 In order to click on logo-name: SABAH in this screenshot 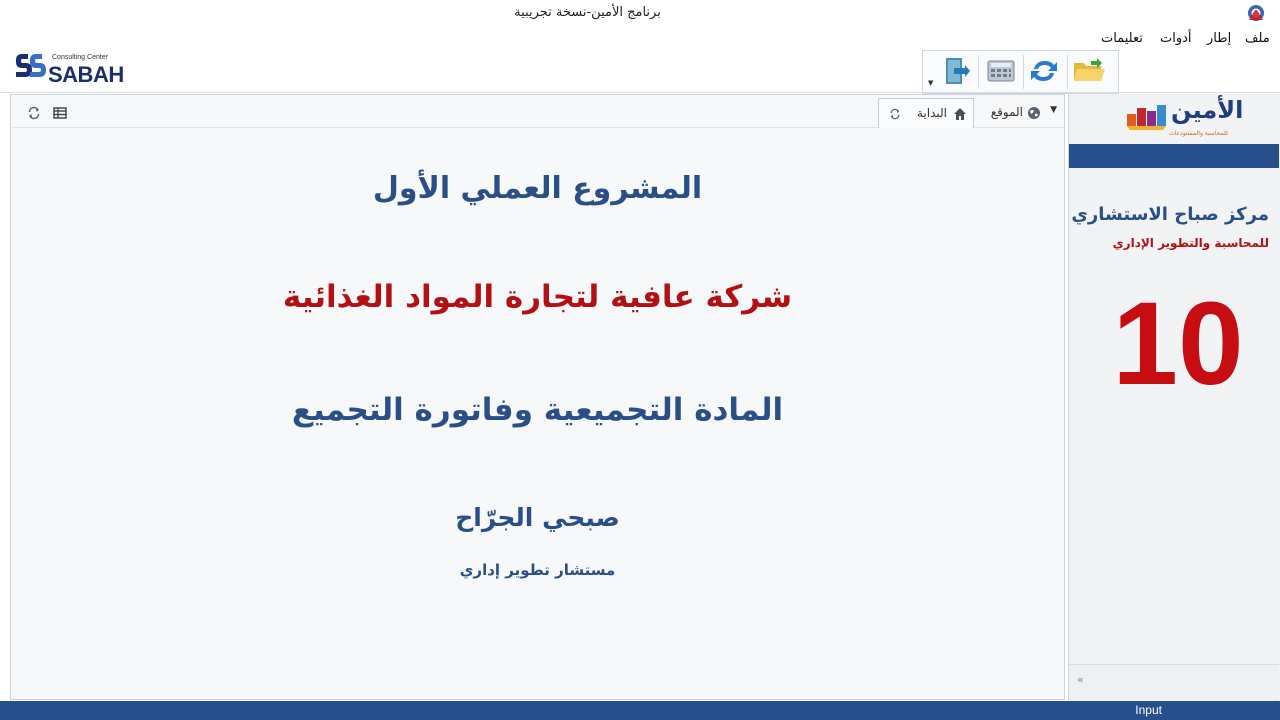, I will do `click(86, 74)`.